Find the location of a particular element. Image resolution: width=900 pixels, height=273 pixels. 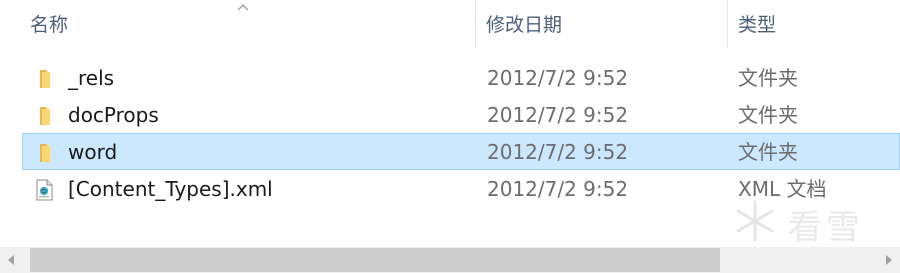

scroll-left-icon is located at coordinates (11, 260).